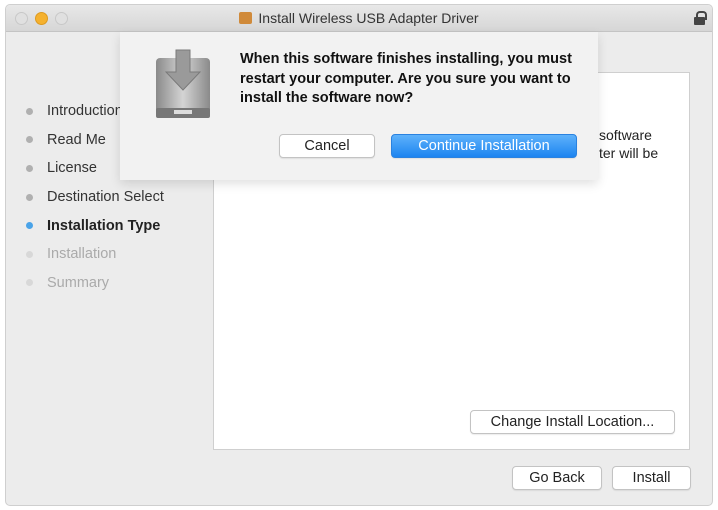 This screenshot has width=718, height=510. What do you see at coordinates (72, 168) in the screenshot?
I see `step-label: License` at bounding box center [72, 168].